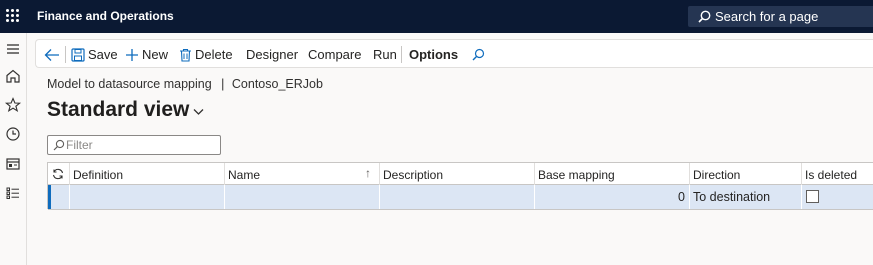 This screenshot has height=265, width=873. Describe the element at coordinates (214, 54) in the screenshot. I see `delete-label: Delete` at that location.